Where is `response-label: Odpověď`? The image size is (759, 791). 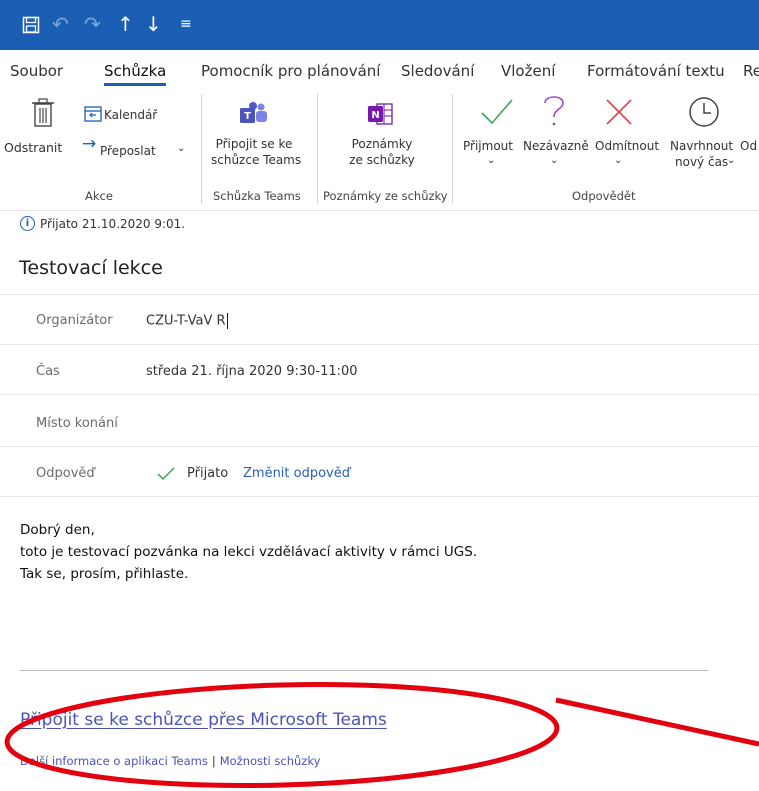 response-label: Odpověď is located at coordinates (65, 473).